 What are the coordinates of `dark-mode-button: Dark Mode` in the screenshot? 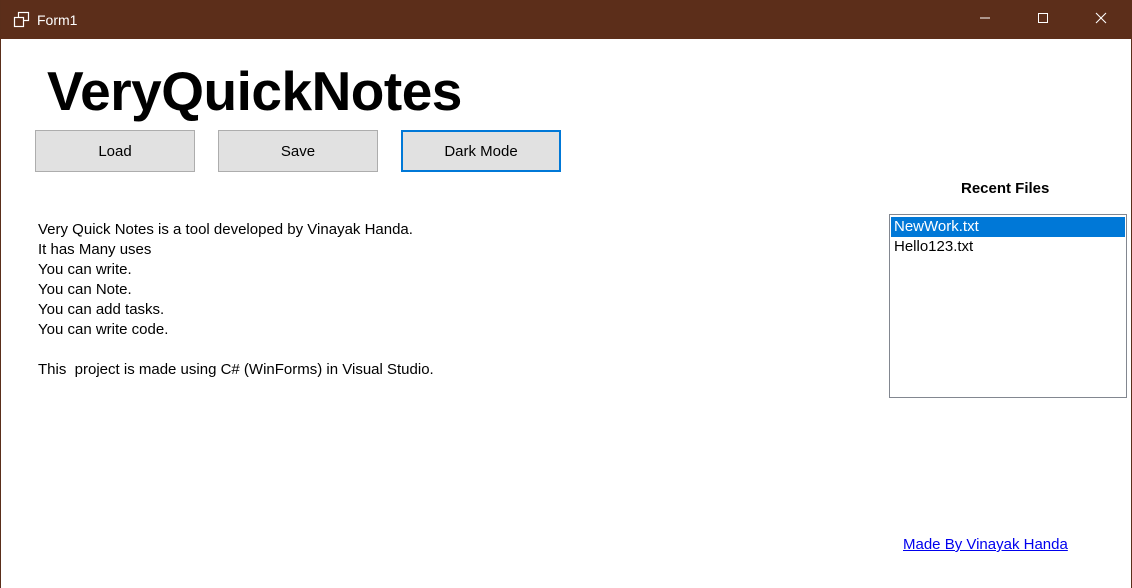 It's located at (481, 151).